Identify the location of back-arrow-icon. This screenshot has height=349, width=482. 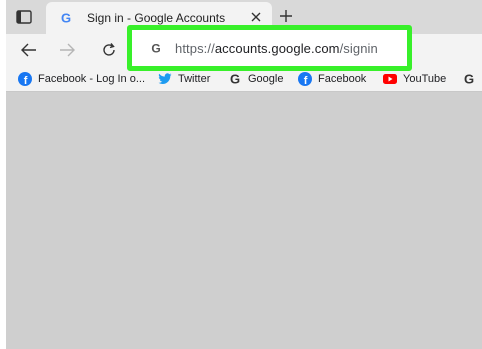
(29, 50).